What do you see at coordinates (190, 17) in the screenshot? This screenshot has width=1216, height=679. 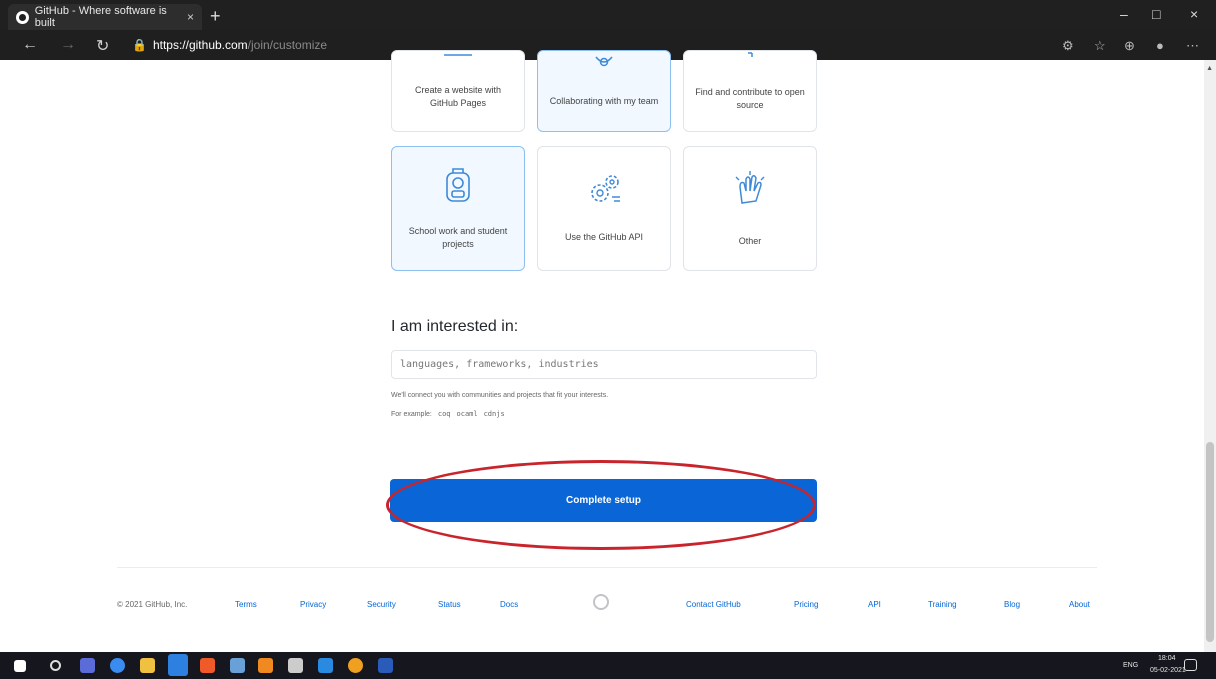 I see `tab-close-icon: ×` at bounding box center [190, 17].